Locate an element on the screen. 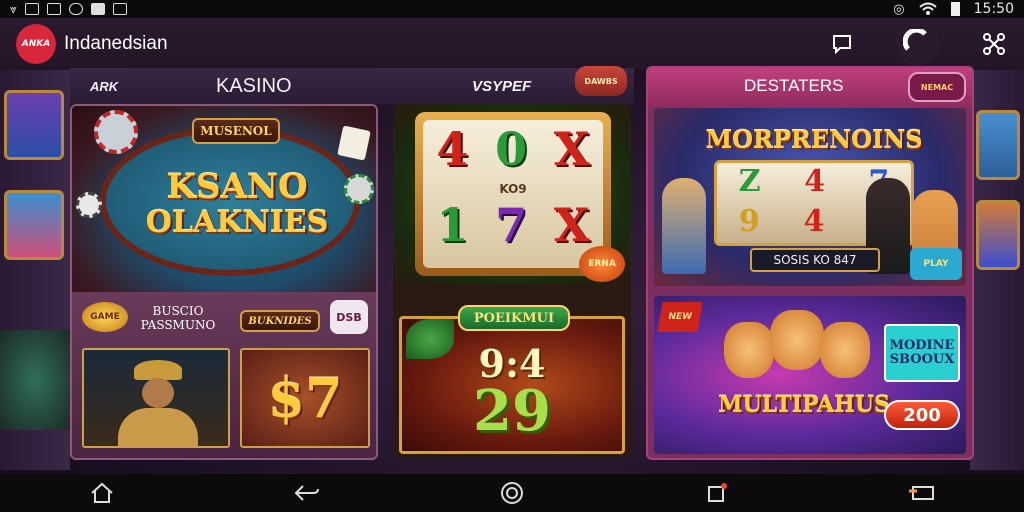 The width and height of the screenshot is (1024, 512). reel-middle-label: KO9 is located at coordinates (513, 189).